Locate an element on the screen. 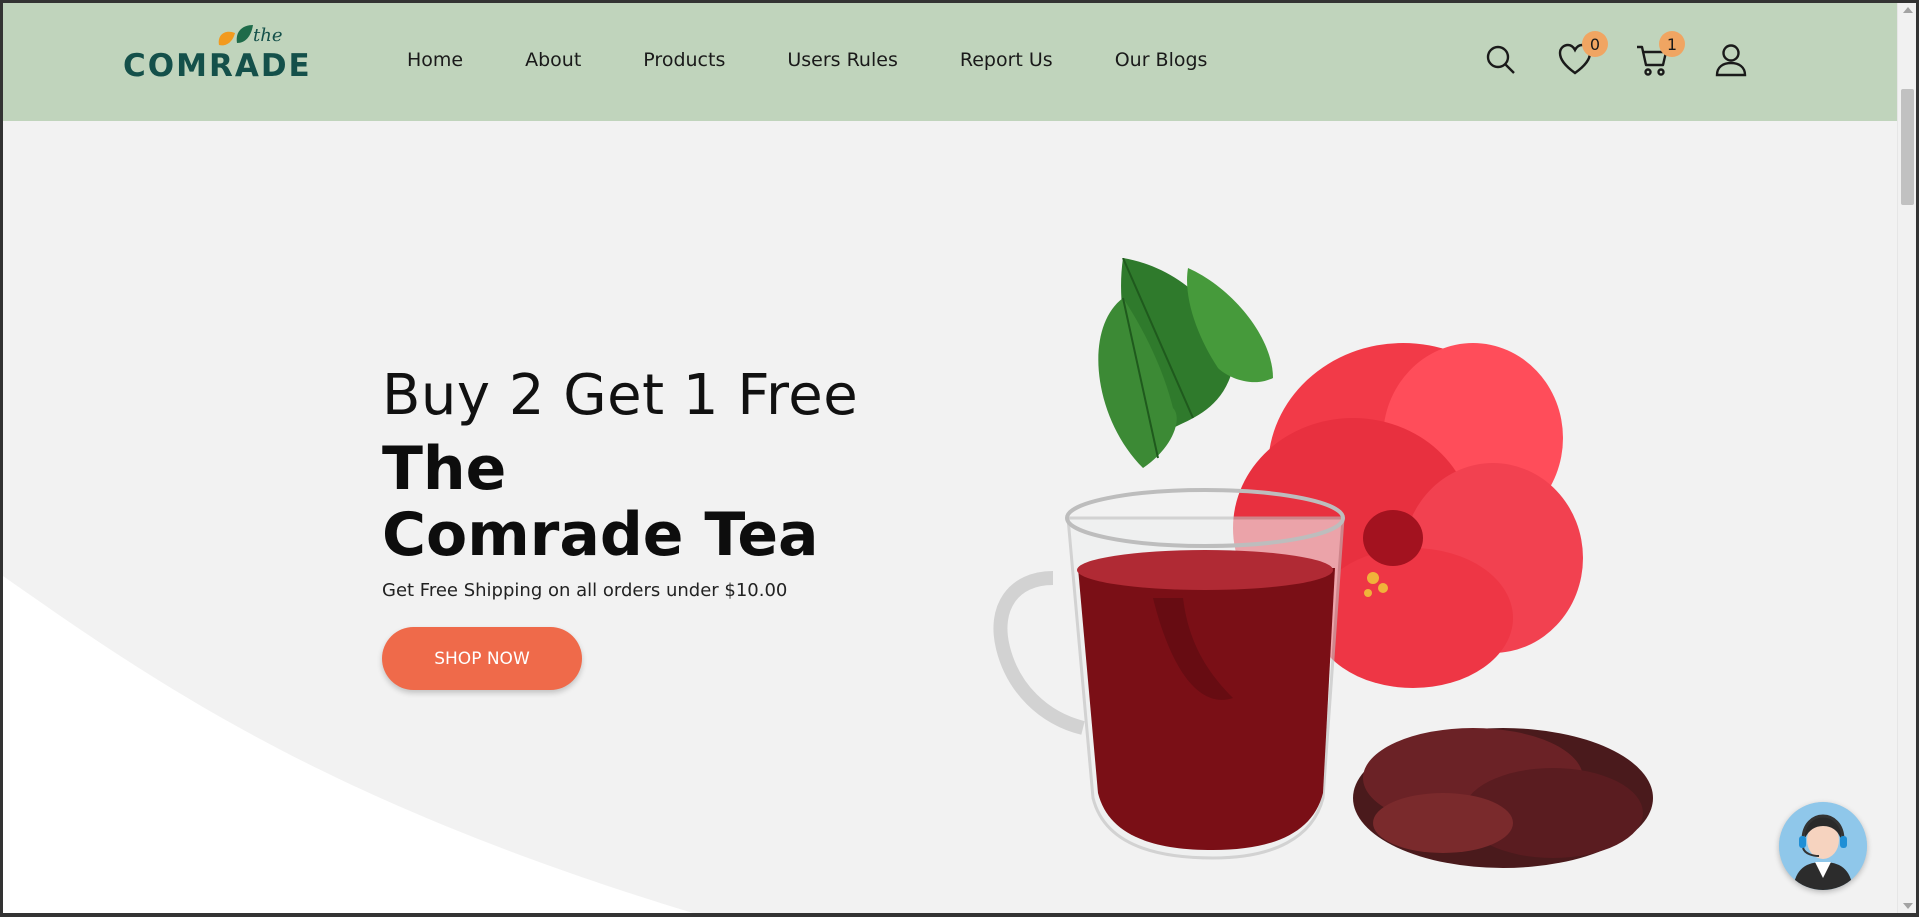  brand-name: COMRADE is located at coordinates (217, 66).